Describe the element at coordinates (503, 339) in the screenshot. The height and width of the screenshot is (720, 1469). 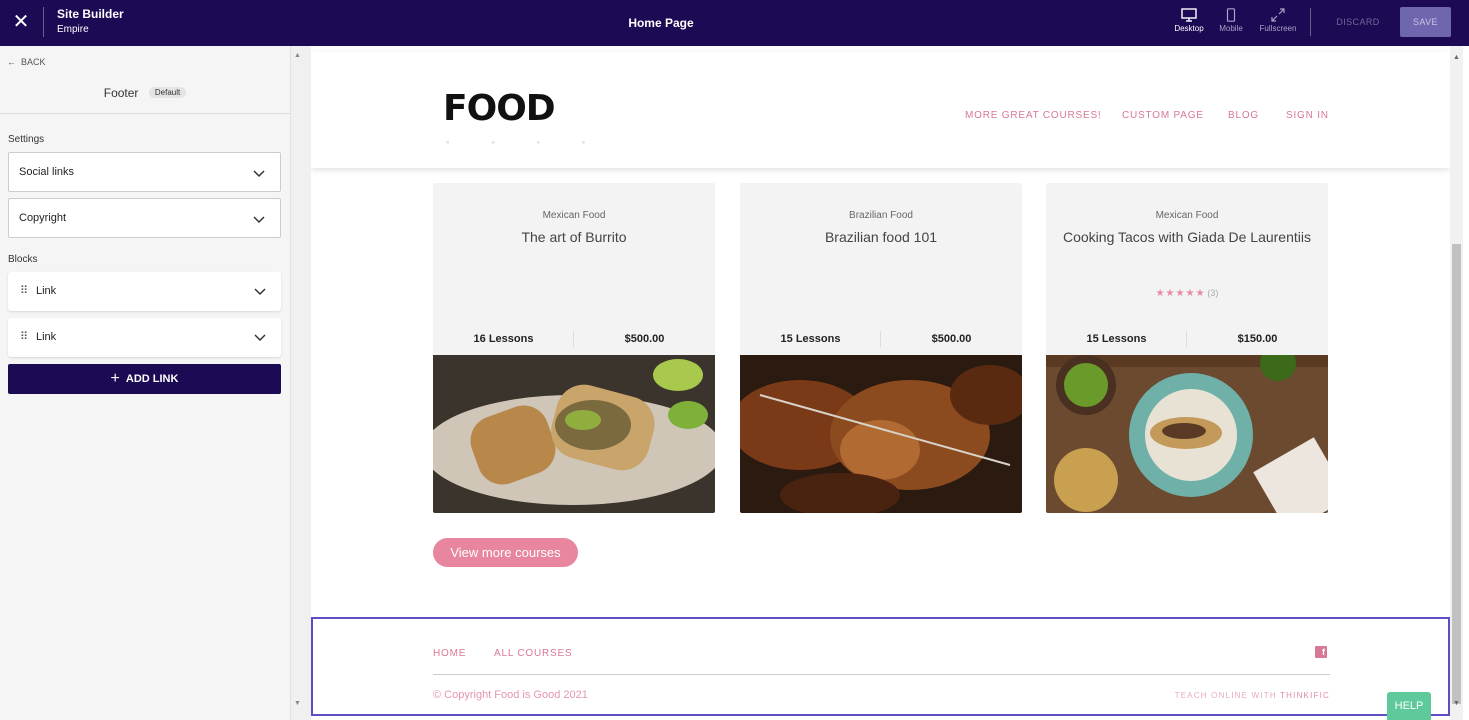
I see `lesson-count: 16 Lessons` at that location.